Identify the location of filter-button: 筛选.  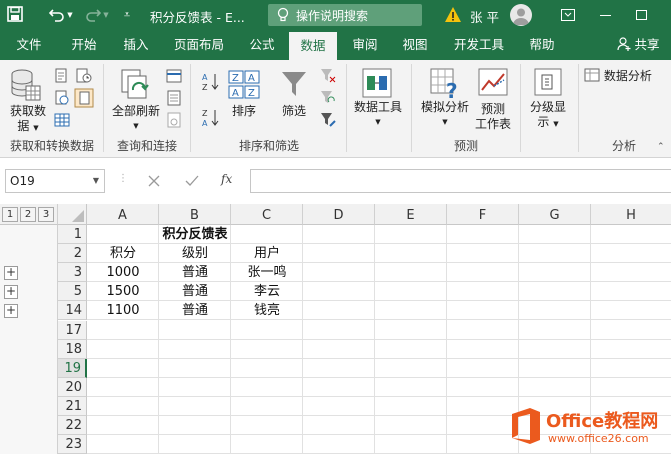
(294, 111).